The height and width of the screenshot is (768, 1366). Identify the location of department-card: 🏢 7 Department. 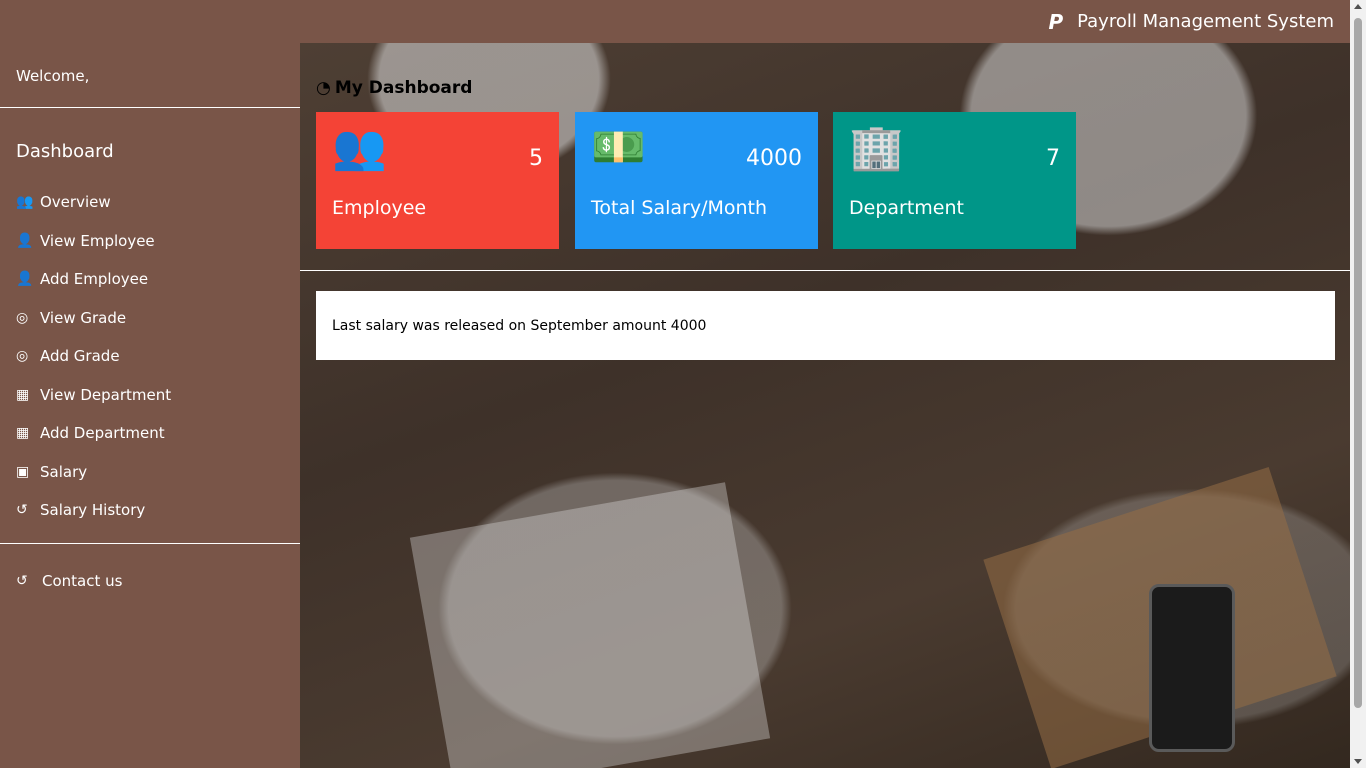
(954, 180).